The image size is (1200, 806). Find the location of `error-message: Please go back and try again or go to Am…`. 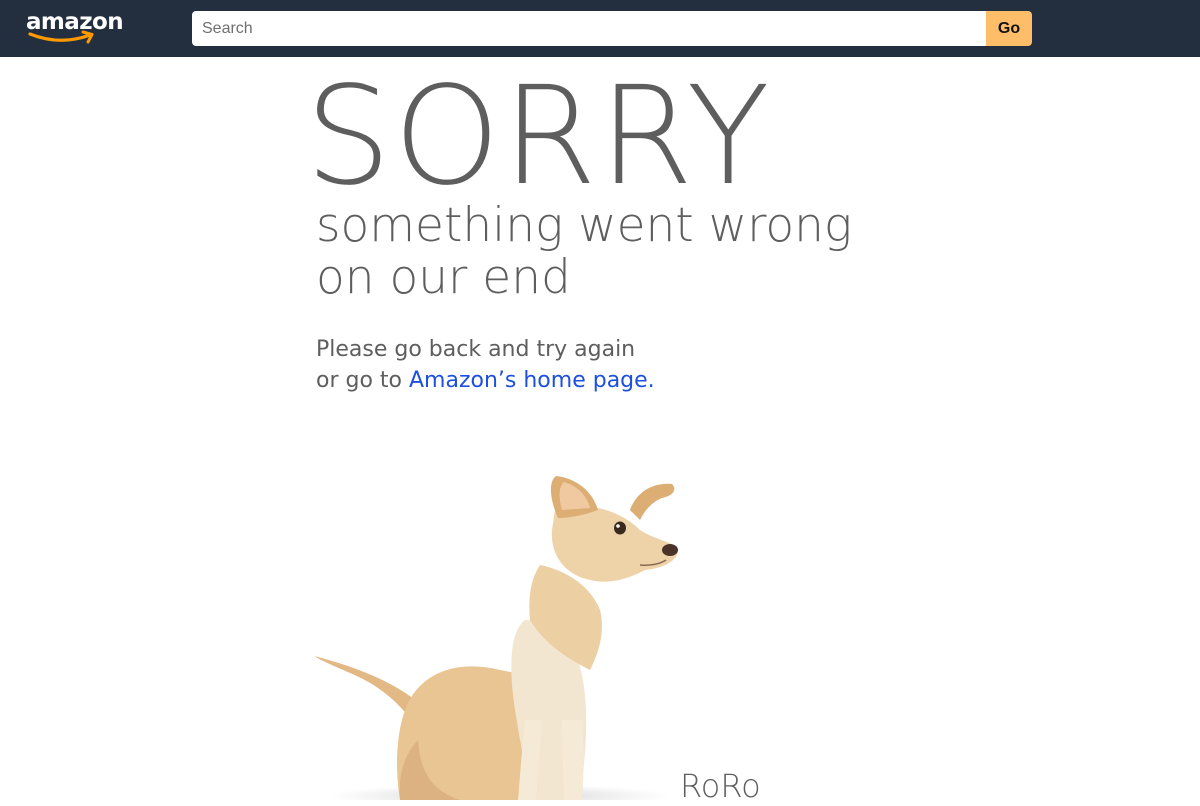

error-message: Please go back and try again or go to Am… is located at coordinates (566, 365).